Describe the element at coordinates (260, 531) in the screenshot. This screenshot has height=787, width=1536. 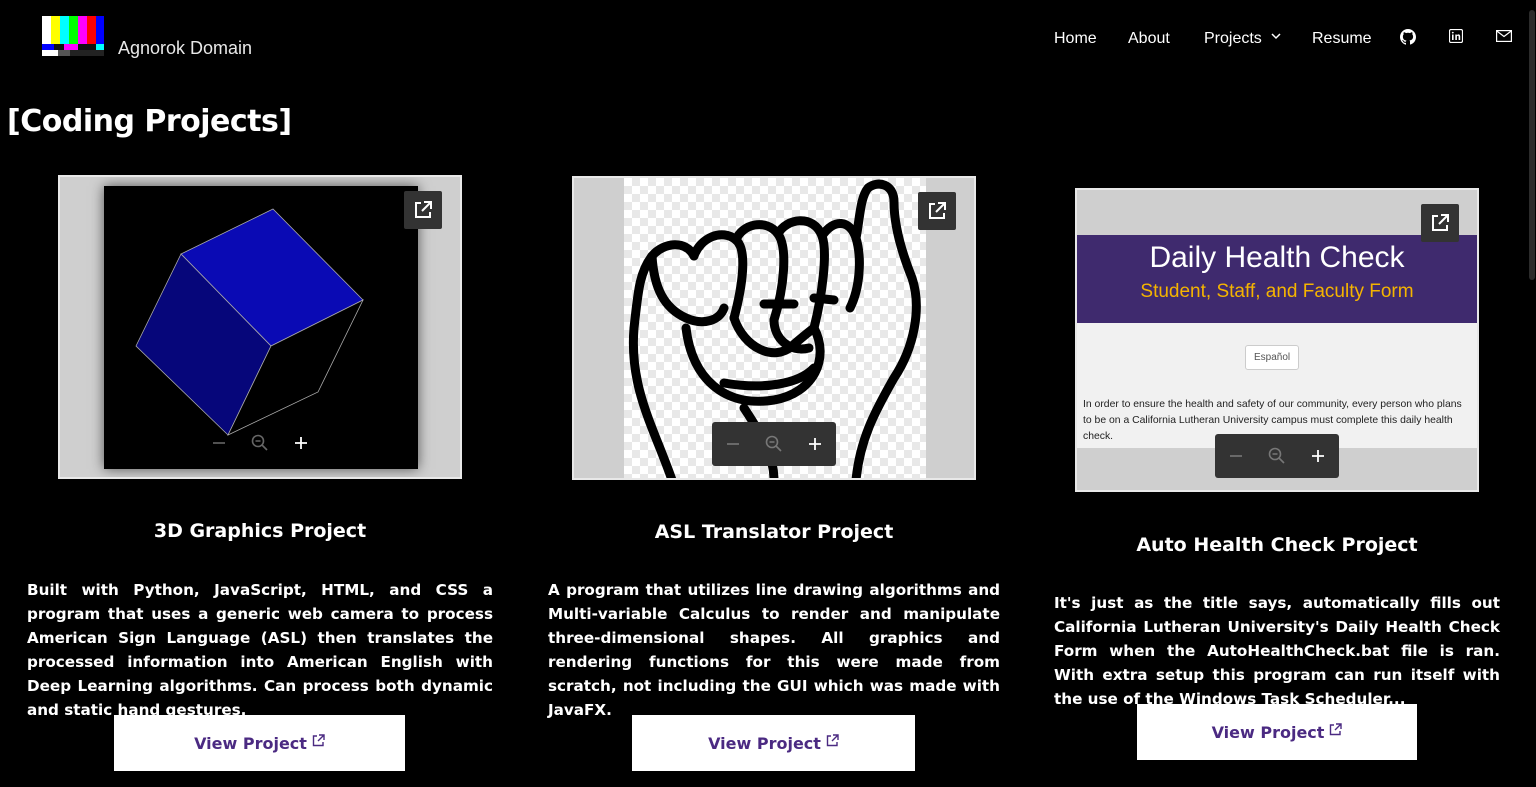
I see `card-title: 3D Graphics Project` at that location.